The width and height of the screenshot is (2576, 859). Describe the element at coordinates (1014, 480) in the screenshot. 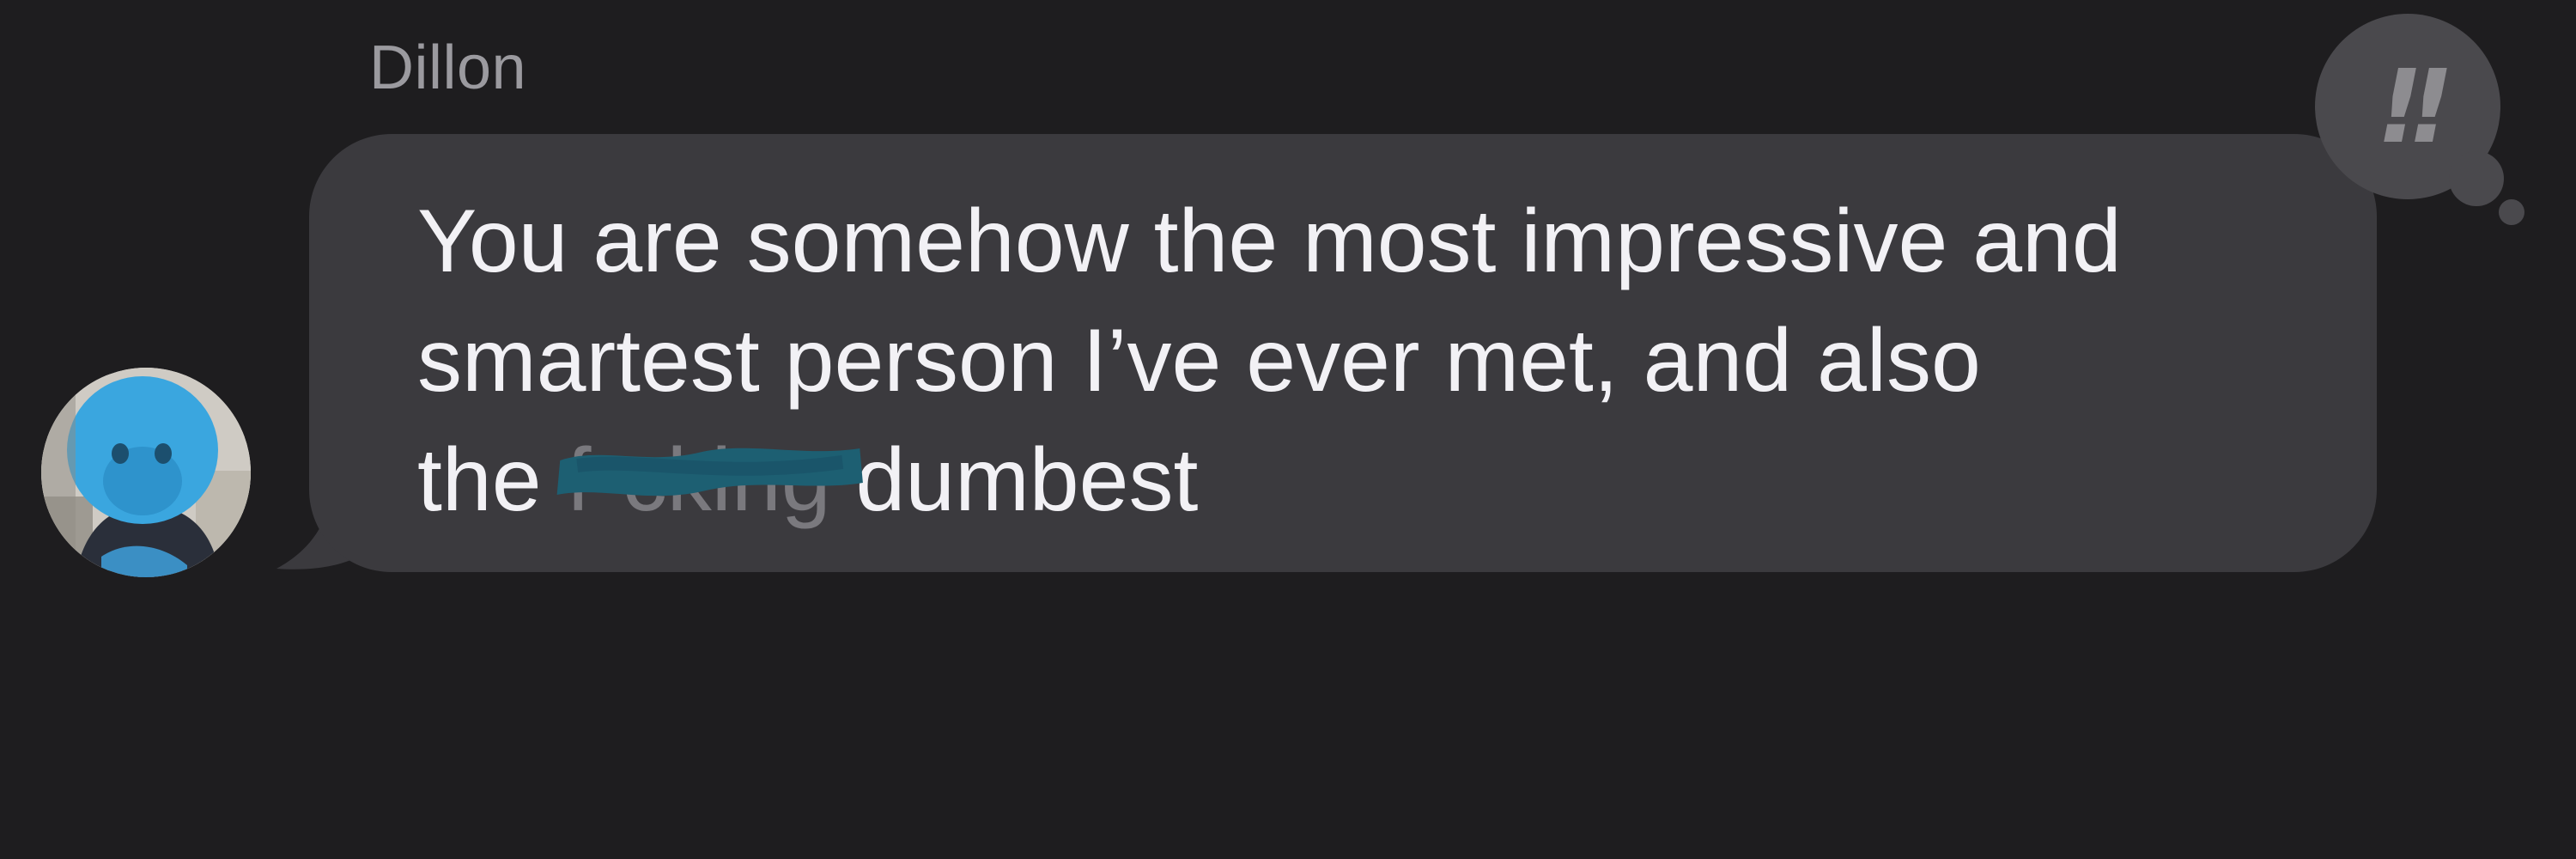

I see `message-line-3-end: dumbest` at that location.